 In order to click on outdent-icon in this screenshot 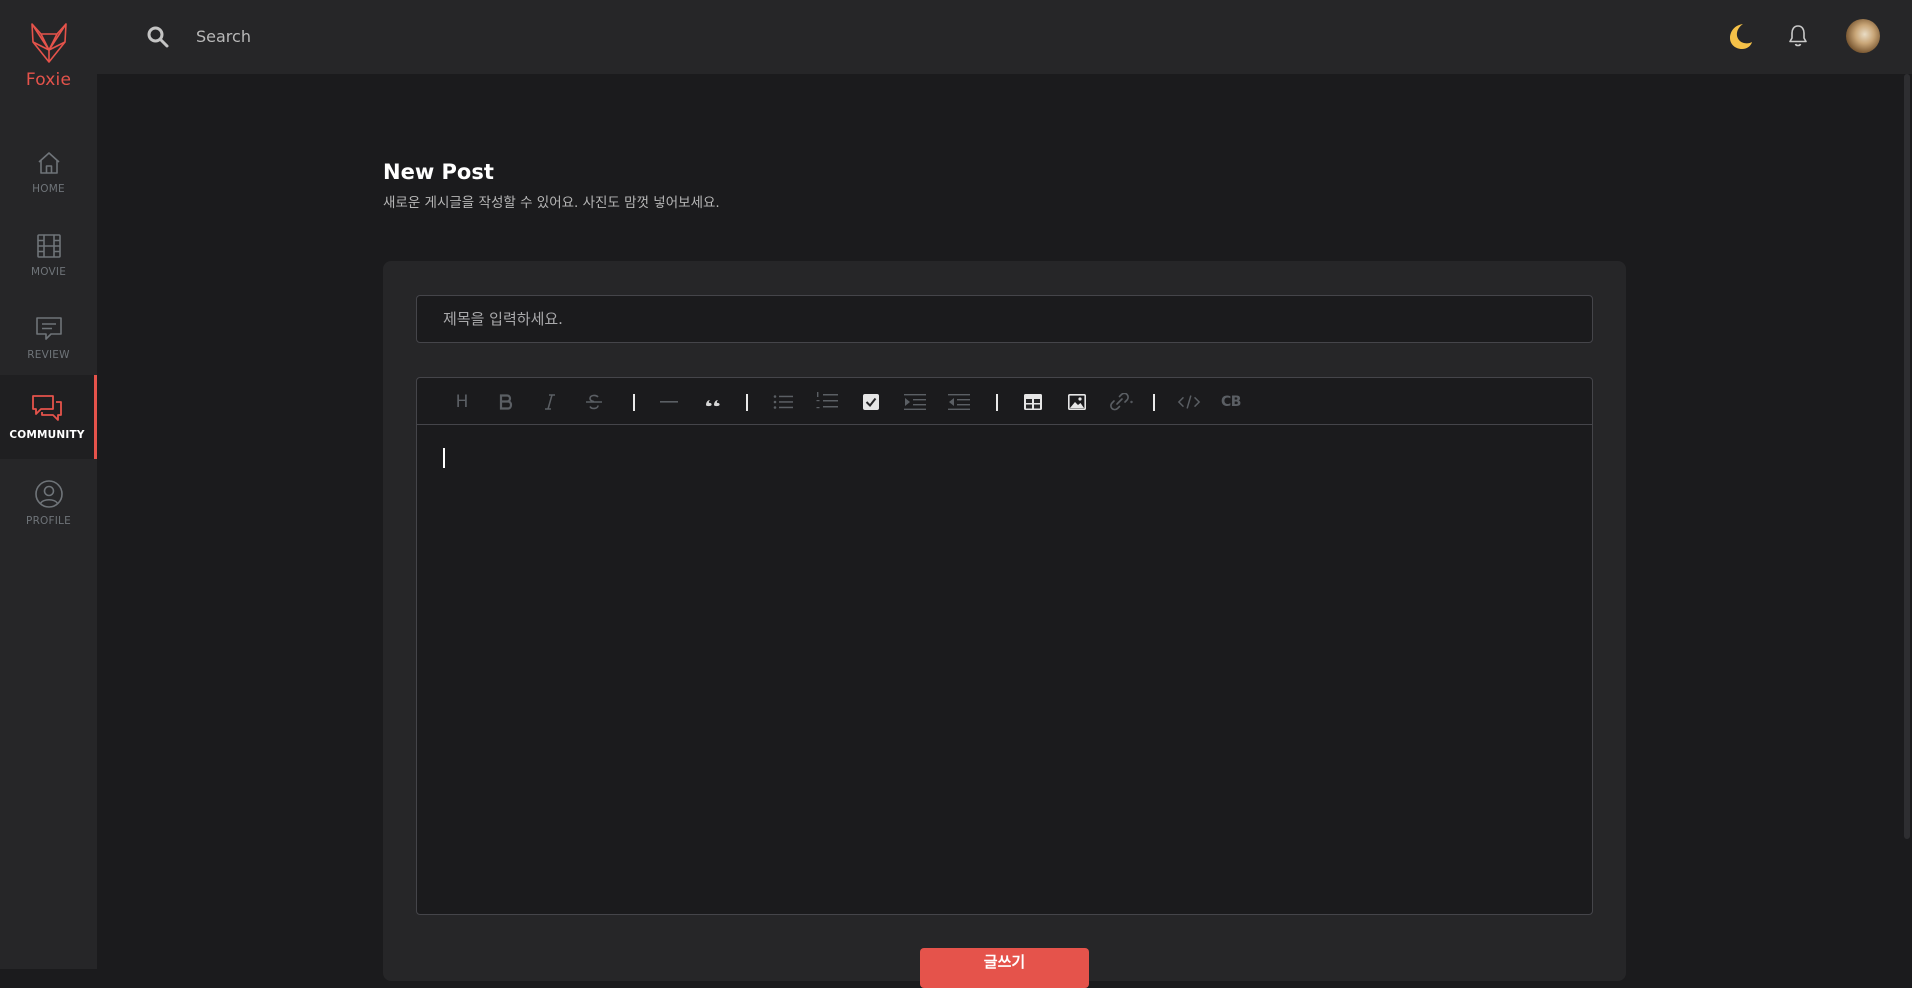, I will do `click(959, 402)`.